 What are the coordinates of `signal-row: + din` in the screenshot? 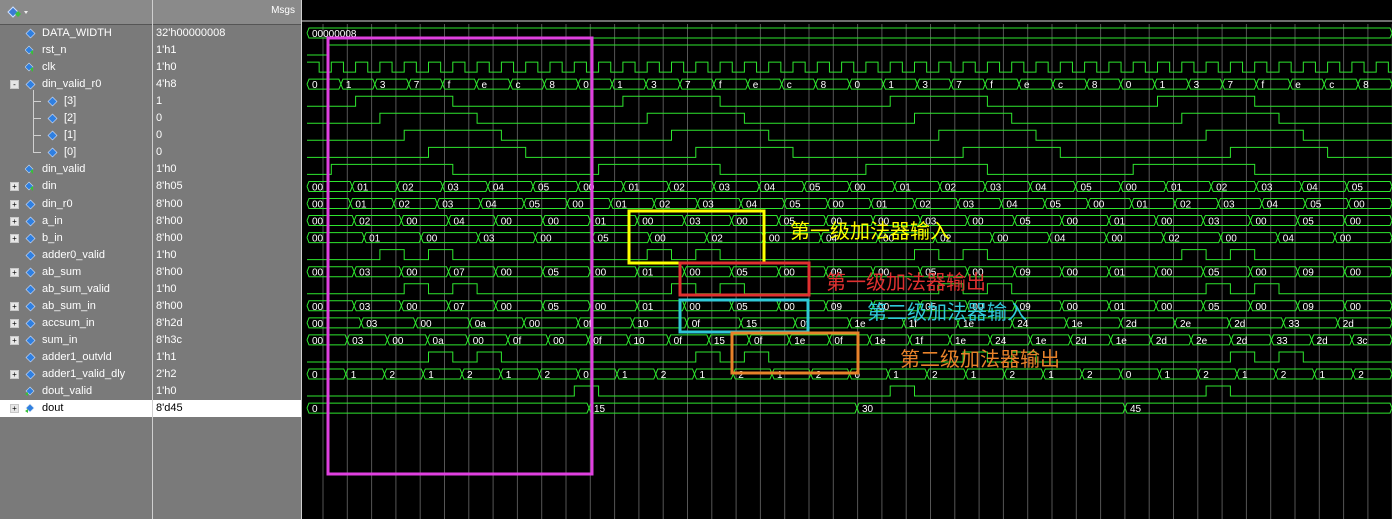 It's located at (76, 186).